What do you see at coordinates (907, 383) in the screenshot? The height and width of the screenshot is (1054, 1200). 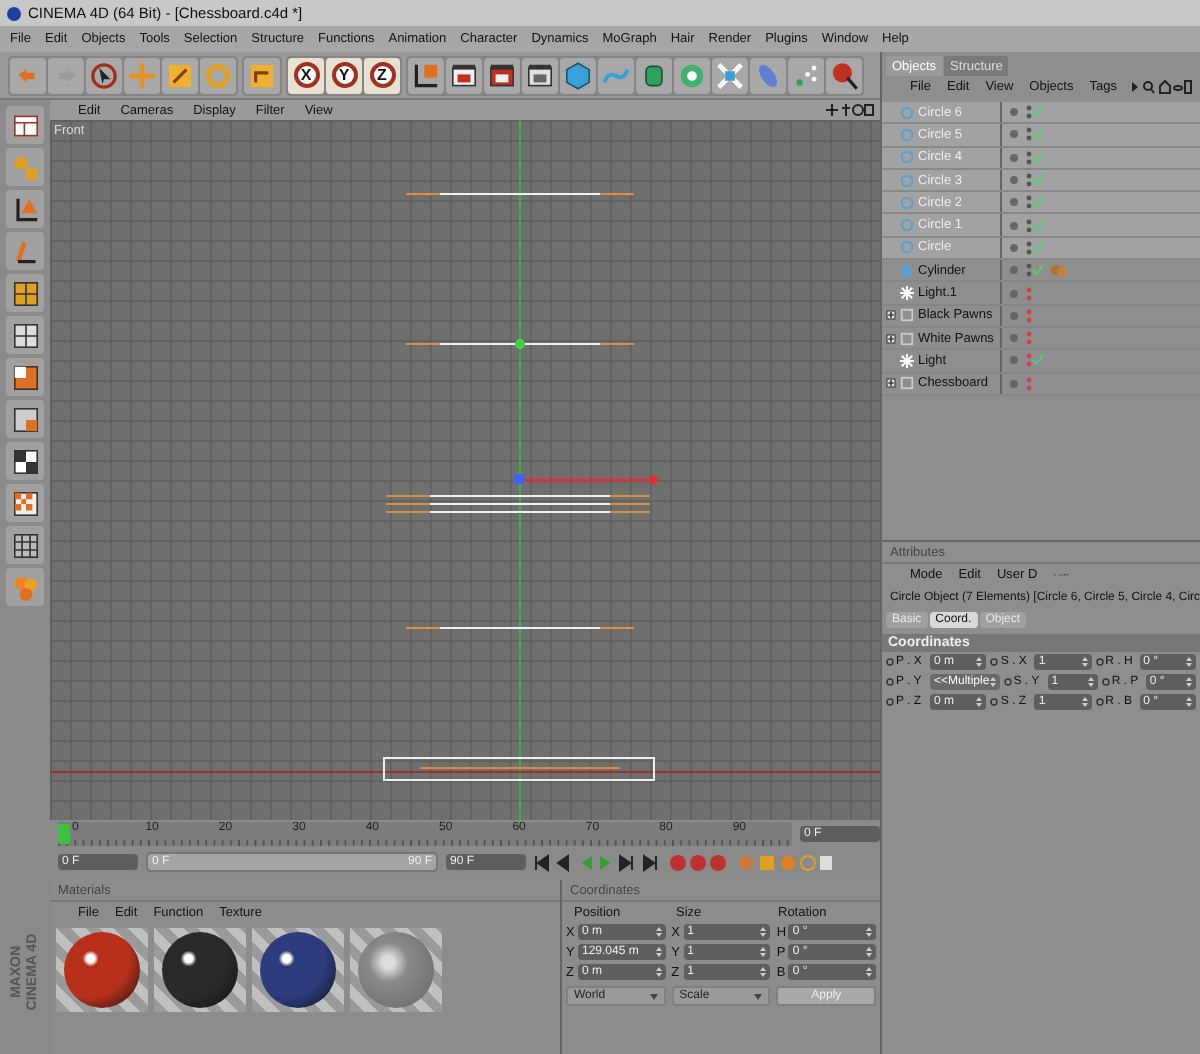 I see `null-object-icon` at bounding box center [907, 383].